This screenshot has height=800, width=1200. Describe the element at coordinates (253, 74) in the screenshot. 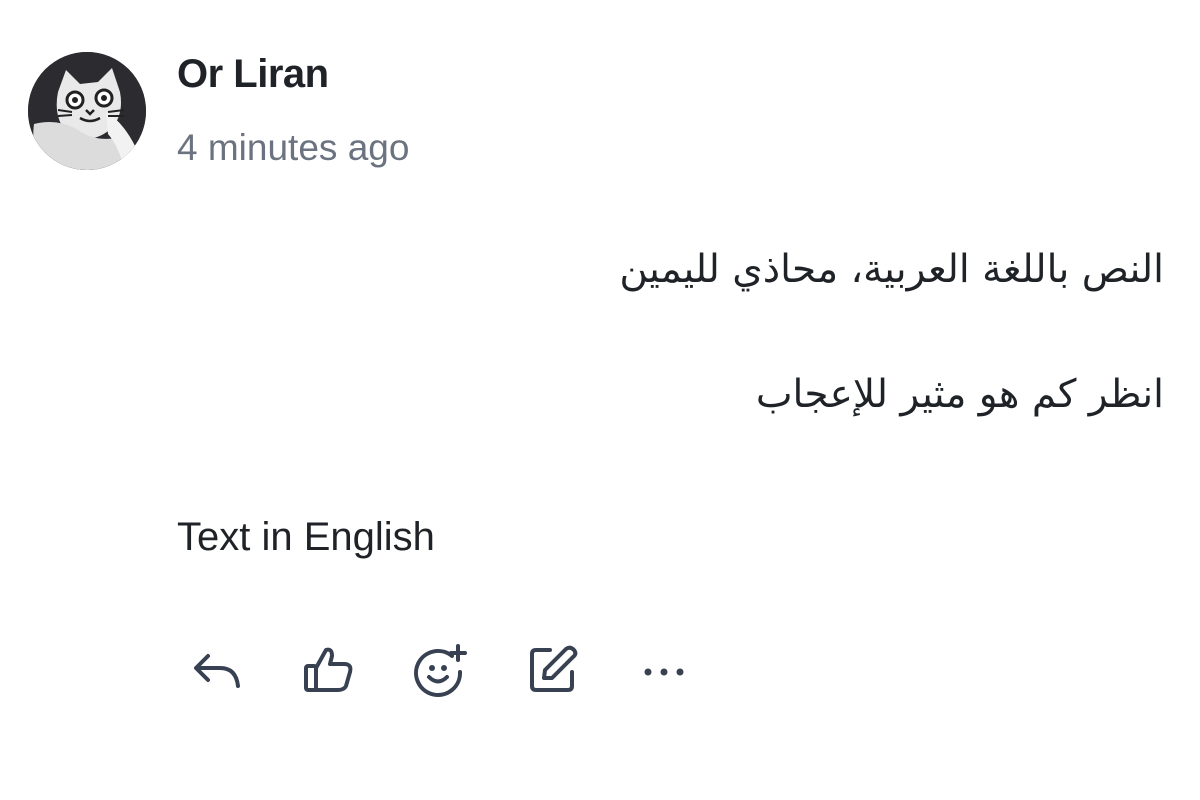

I see `author-name: Or Liran` at that location.